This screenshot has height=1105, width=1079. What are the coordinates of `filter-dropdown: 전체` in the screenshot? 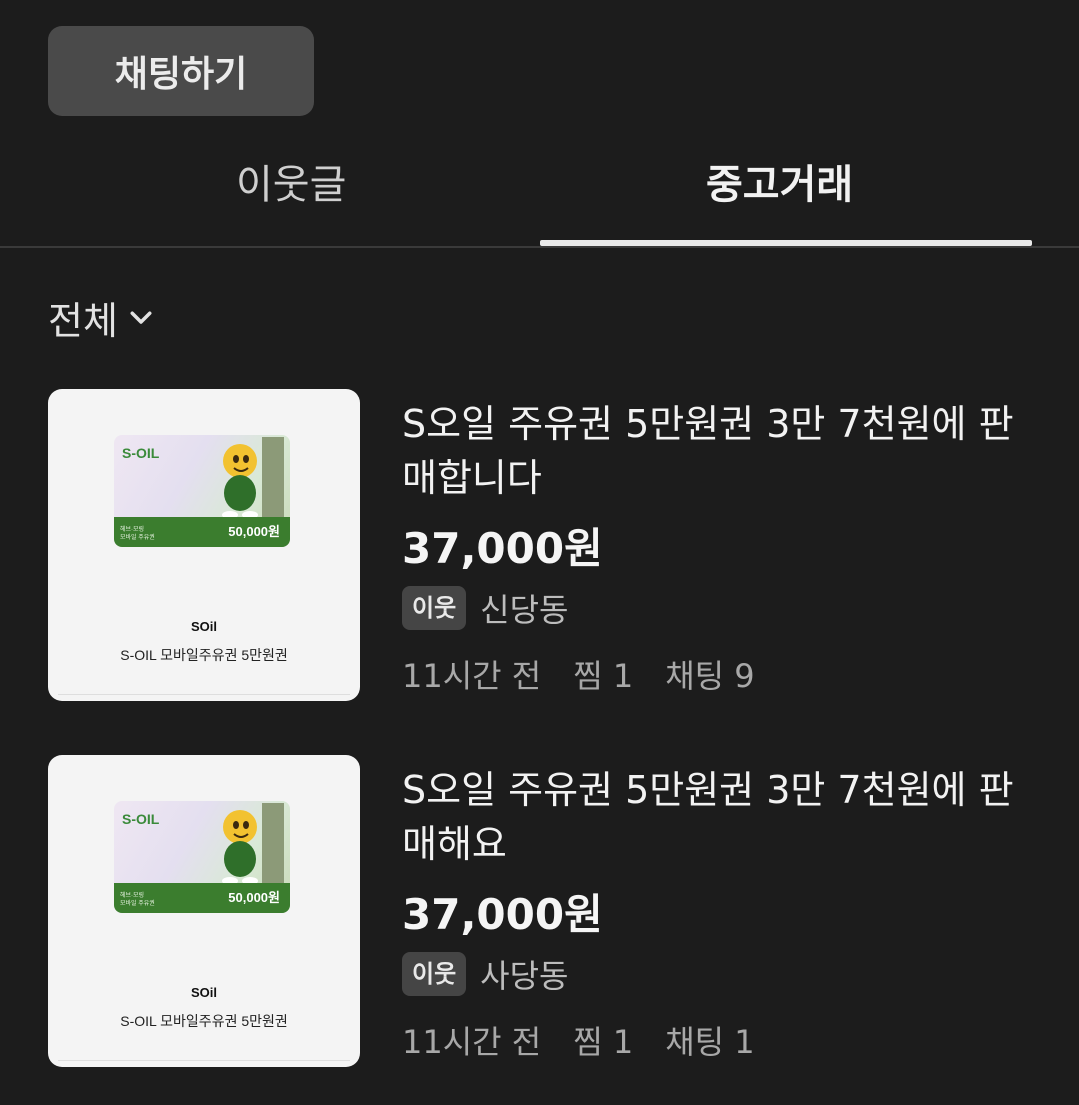 It's located at (102, 317).